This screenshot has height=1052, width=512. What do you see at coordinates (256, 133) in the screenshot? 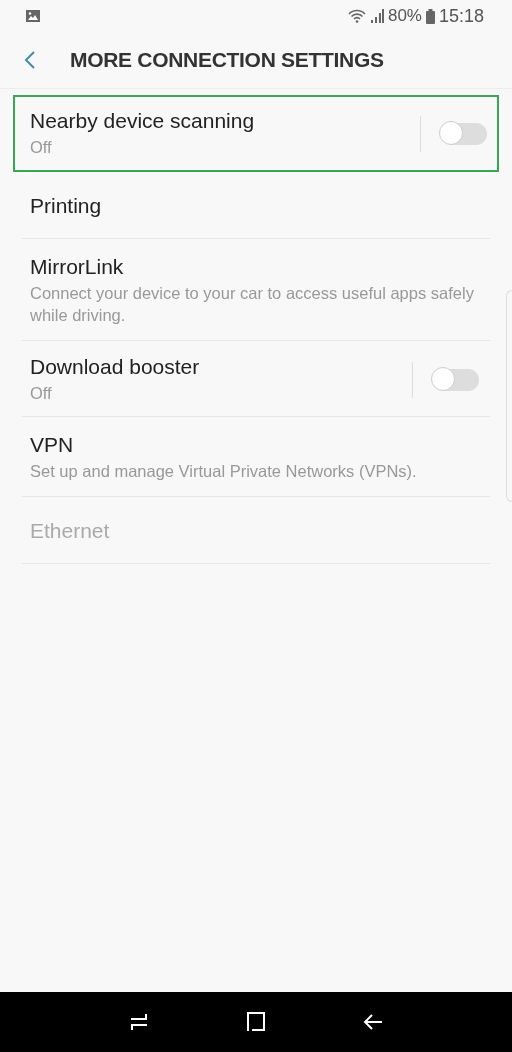
I see `highlighted-setting-row: Nearby device scanning Off` at bounding box center [256, 133].